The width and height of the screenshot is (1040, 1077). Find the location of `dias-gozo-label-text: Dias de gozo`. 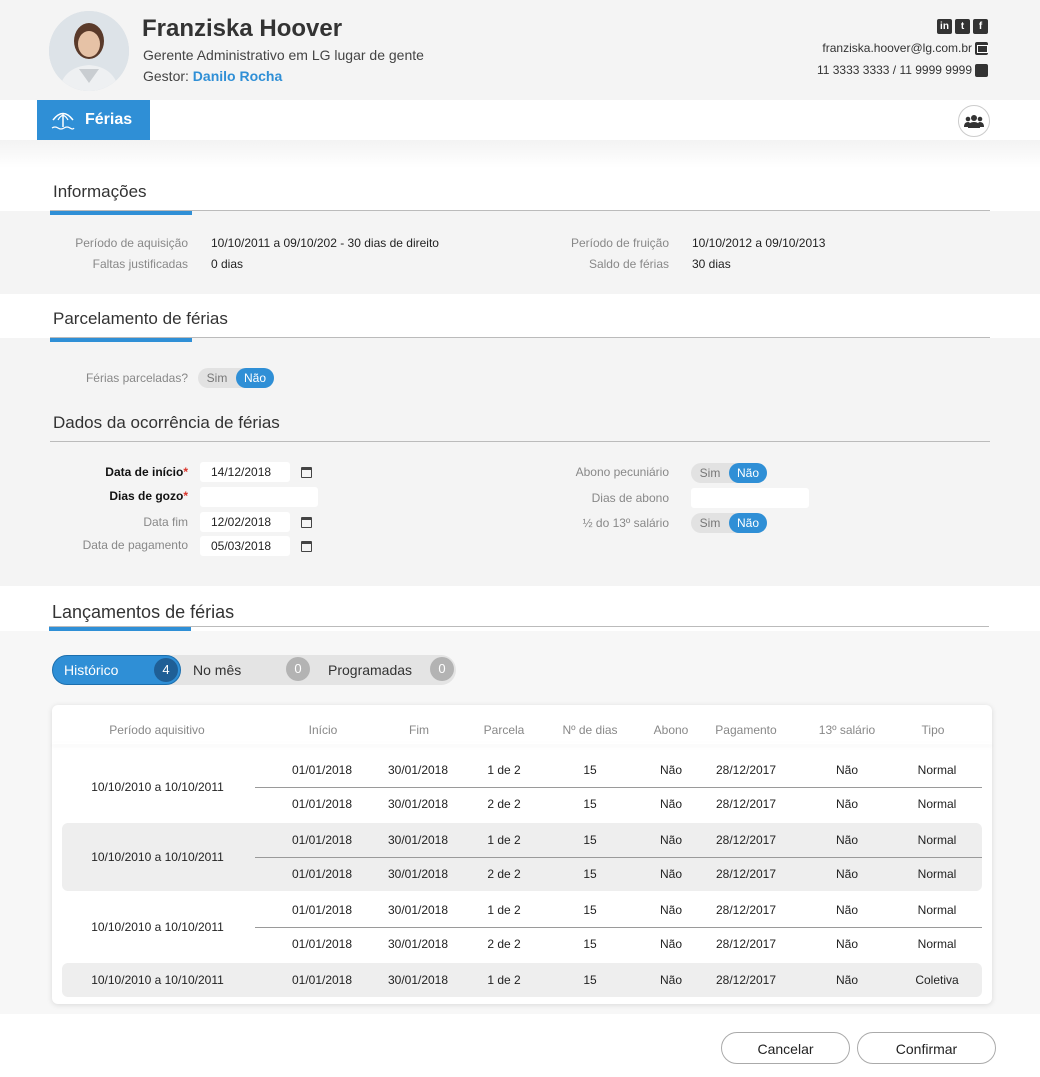

dias-gozo-label-text: Dias de gozo is located at coordinates (146, 496).